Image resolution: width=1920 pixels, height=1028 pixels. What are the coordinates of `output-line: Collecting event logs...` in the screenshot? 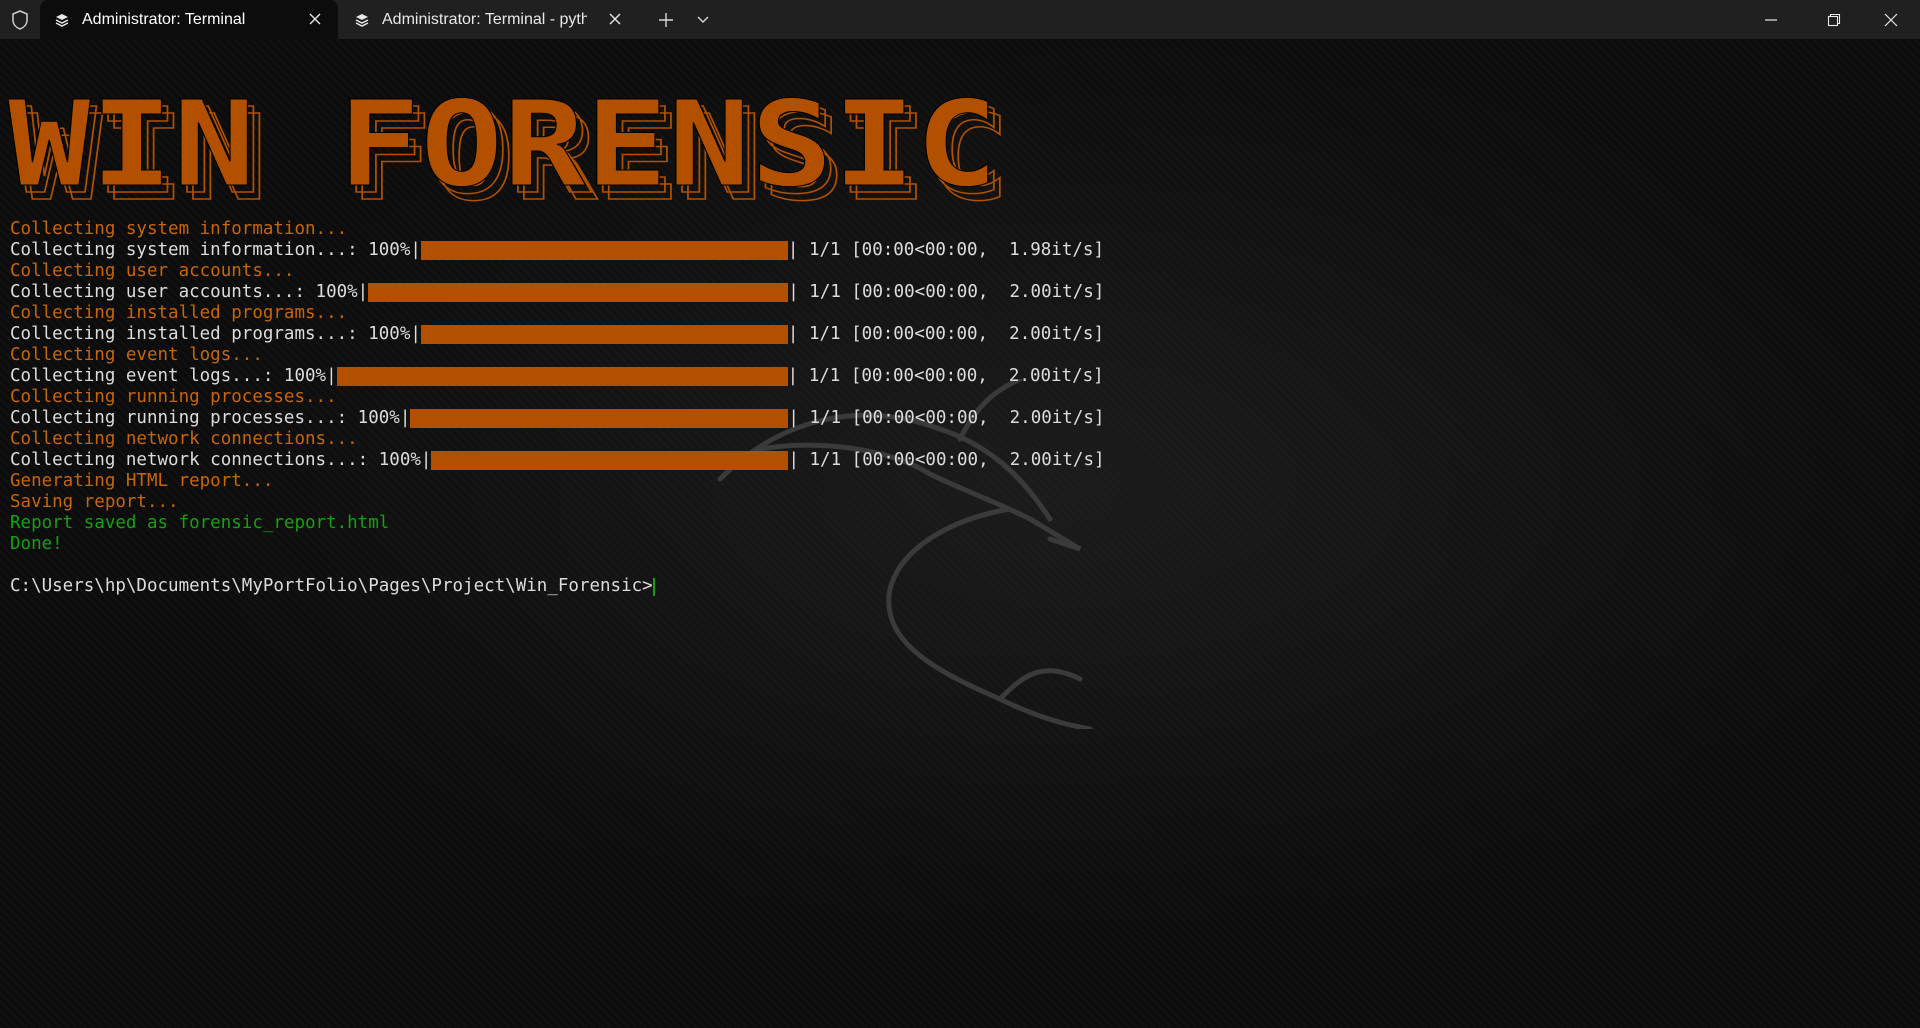 It's located at (557, 355).